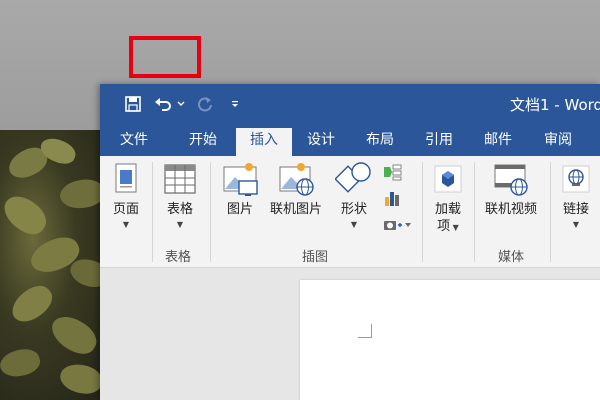 The width and height of the screenshot is (600, 400). I want to click on online-picture-icon, so click(296, 179).